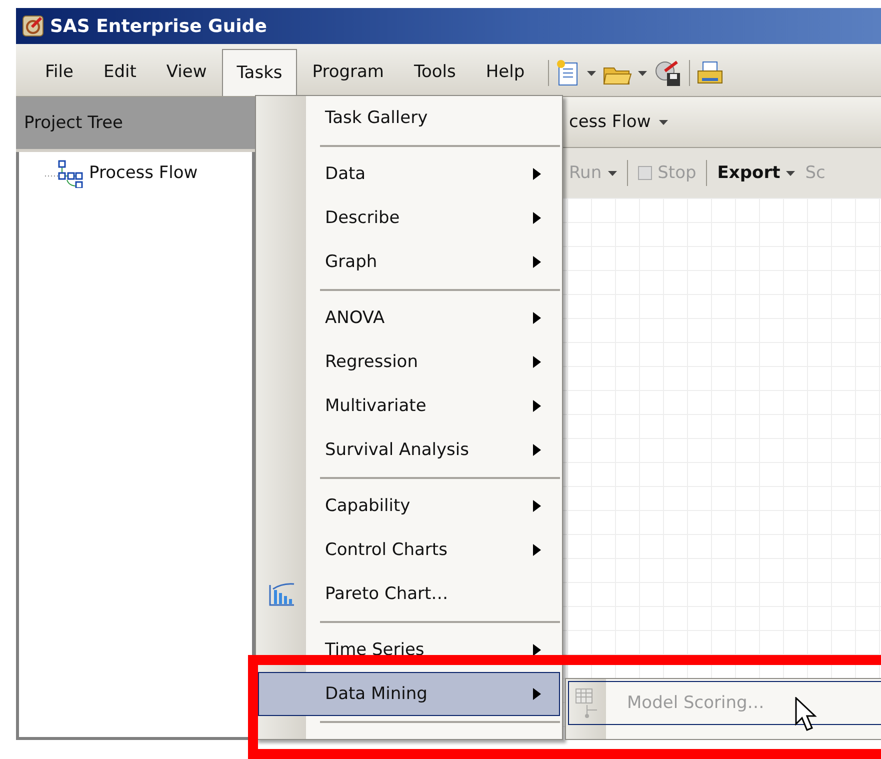 This screenshot has width=881, height=759. What do you see at coordinates (645, 173) in the screenshot?
I see `stop-icon` at bounding box center [645, 173].